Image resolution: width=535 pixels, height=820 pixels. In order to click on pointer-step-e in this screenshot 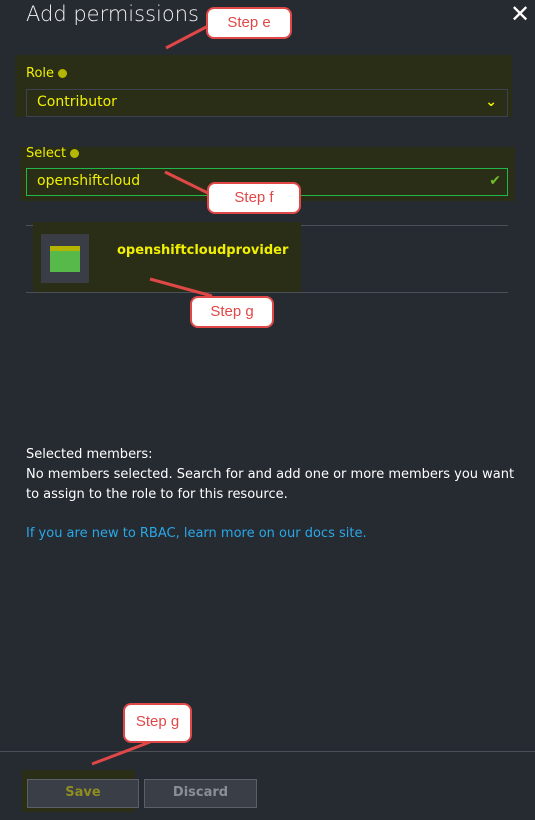, I will do `click(188, 36)`.